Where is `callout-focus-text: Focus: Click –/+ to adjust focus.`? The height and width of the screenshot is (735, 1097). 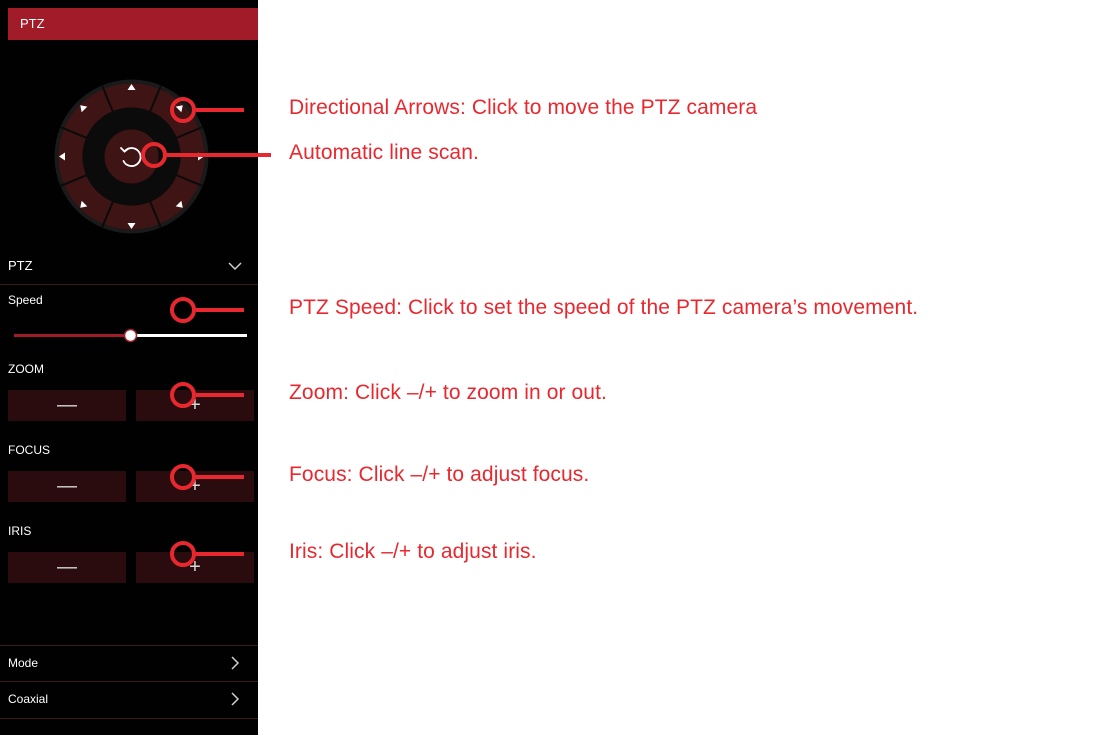 callout-focus-text: Focus: Click –/+ to adjust focus. is located at coordinates (439, 474).